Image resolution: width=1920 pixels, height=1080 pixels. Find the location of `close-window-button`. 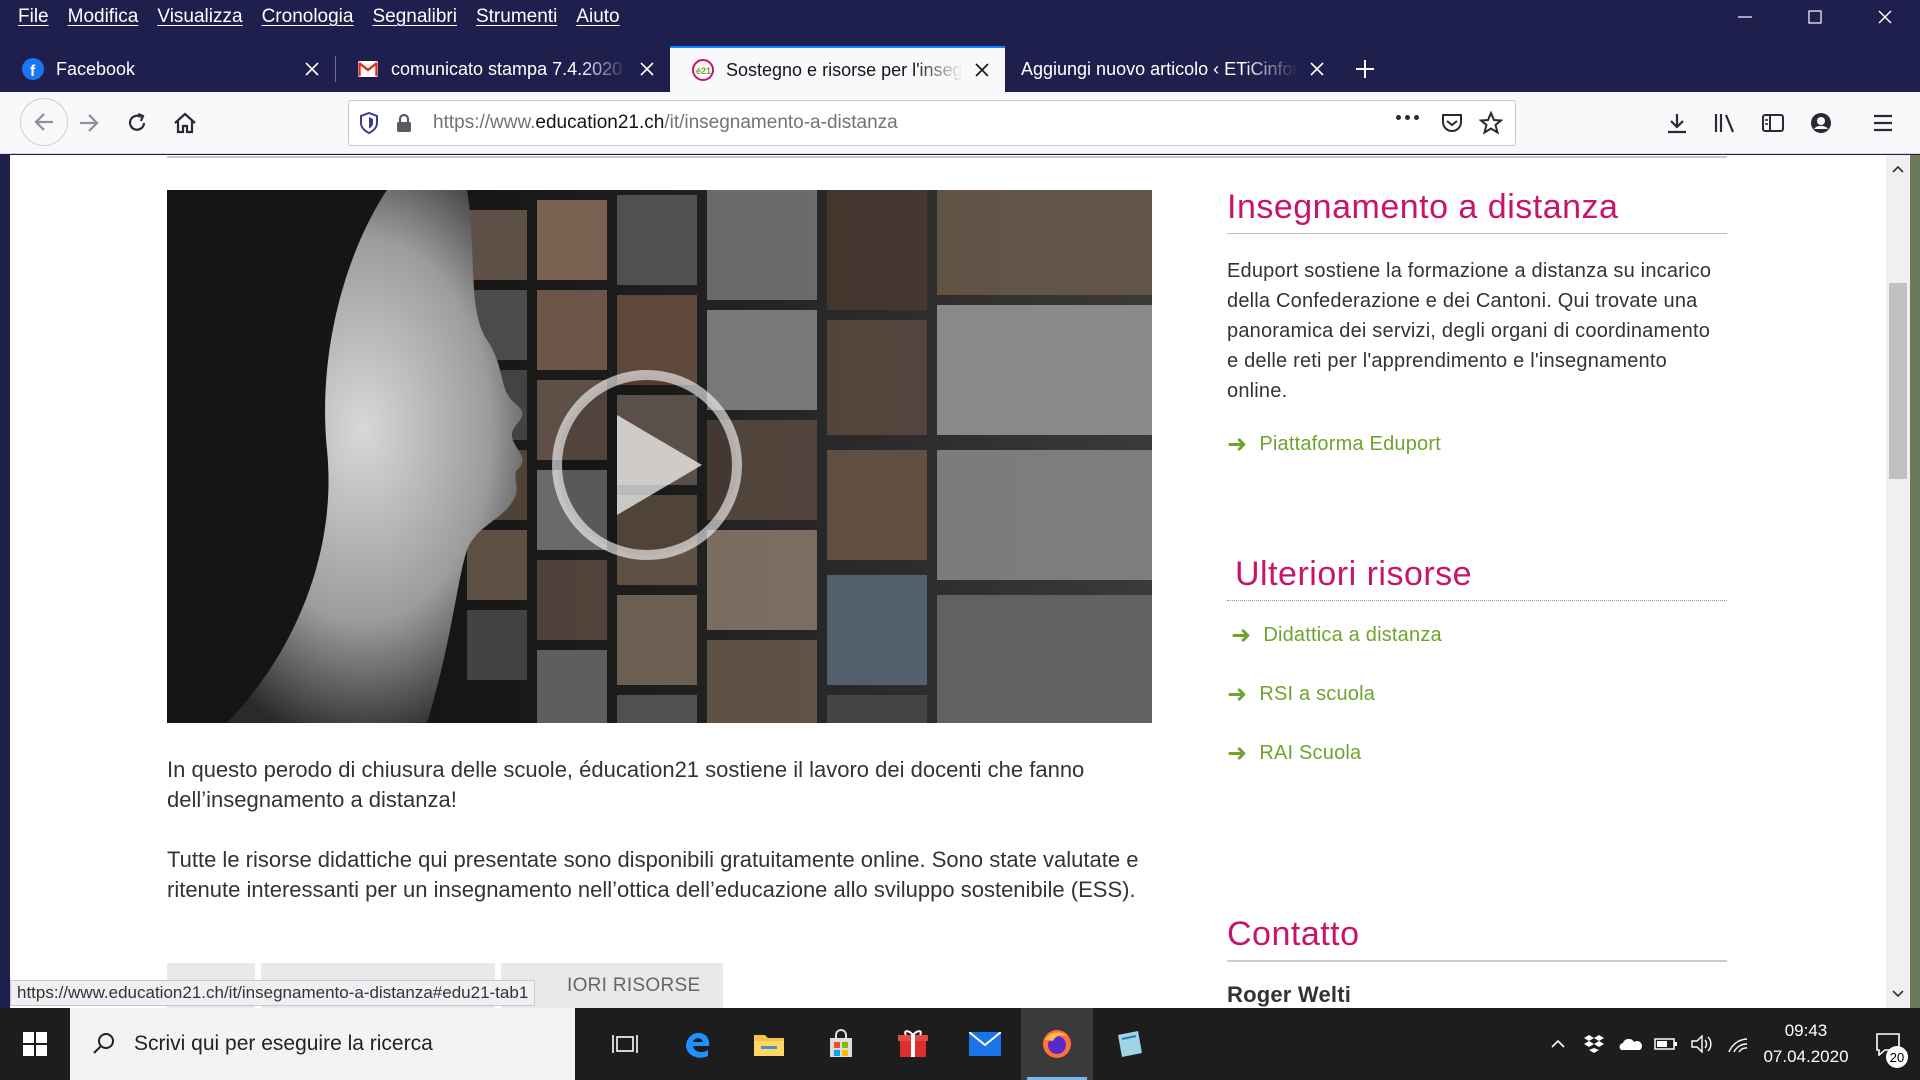

close-window-button is located at coordinates (1885, 17).